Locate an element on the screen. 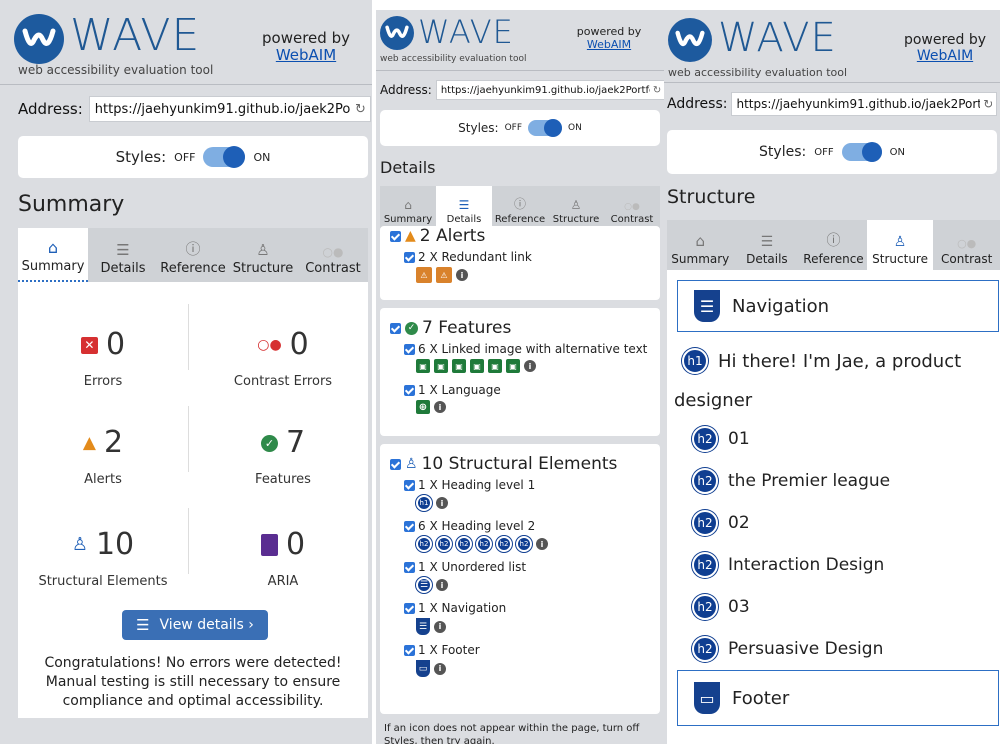  heading-text: 01 is located at coordinates (739, 439).